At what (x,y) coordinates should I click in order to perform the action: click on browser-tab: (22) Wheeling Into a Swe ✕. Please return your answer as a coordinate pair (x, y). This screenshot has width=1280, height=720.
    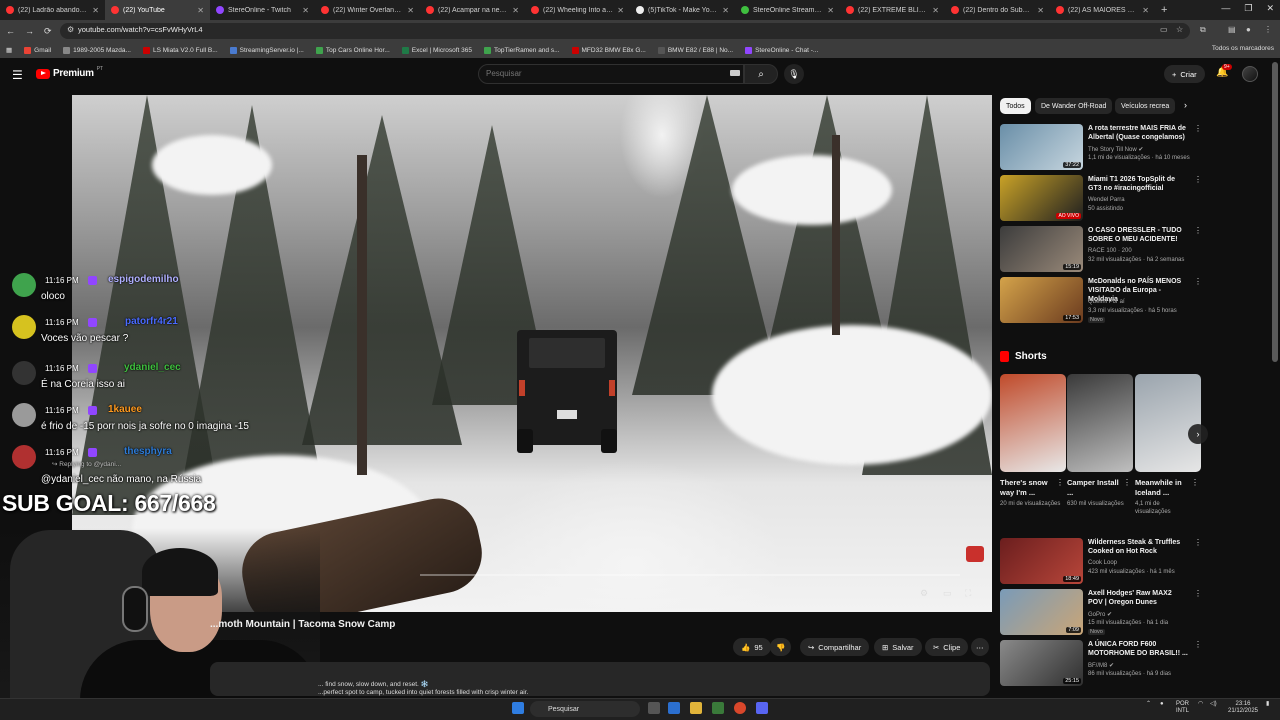
    Looking at the image, I should click on (577, 10).